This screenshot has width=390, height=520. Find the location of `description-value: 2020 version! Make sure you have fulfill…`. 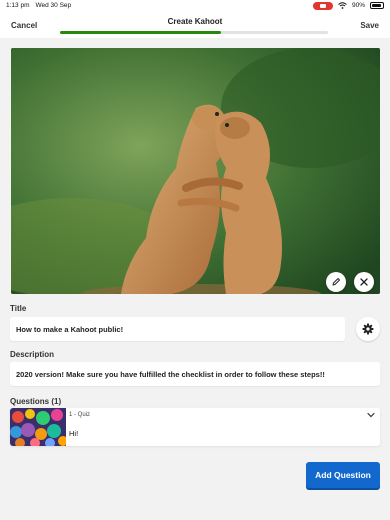

description-value: 2020 version! Make sure you have fulfill… is located at coordinates (170, 374).